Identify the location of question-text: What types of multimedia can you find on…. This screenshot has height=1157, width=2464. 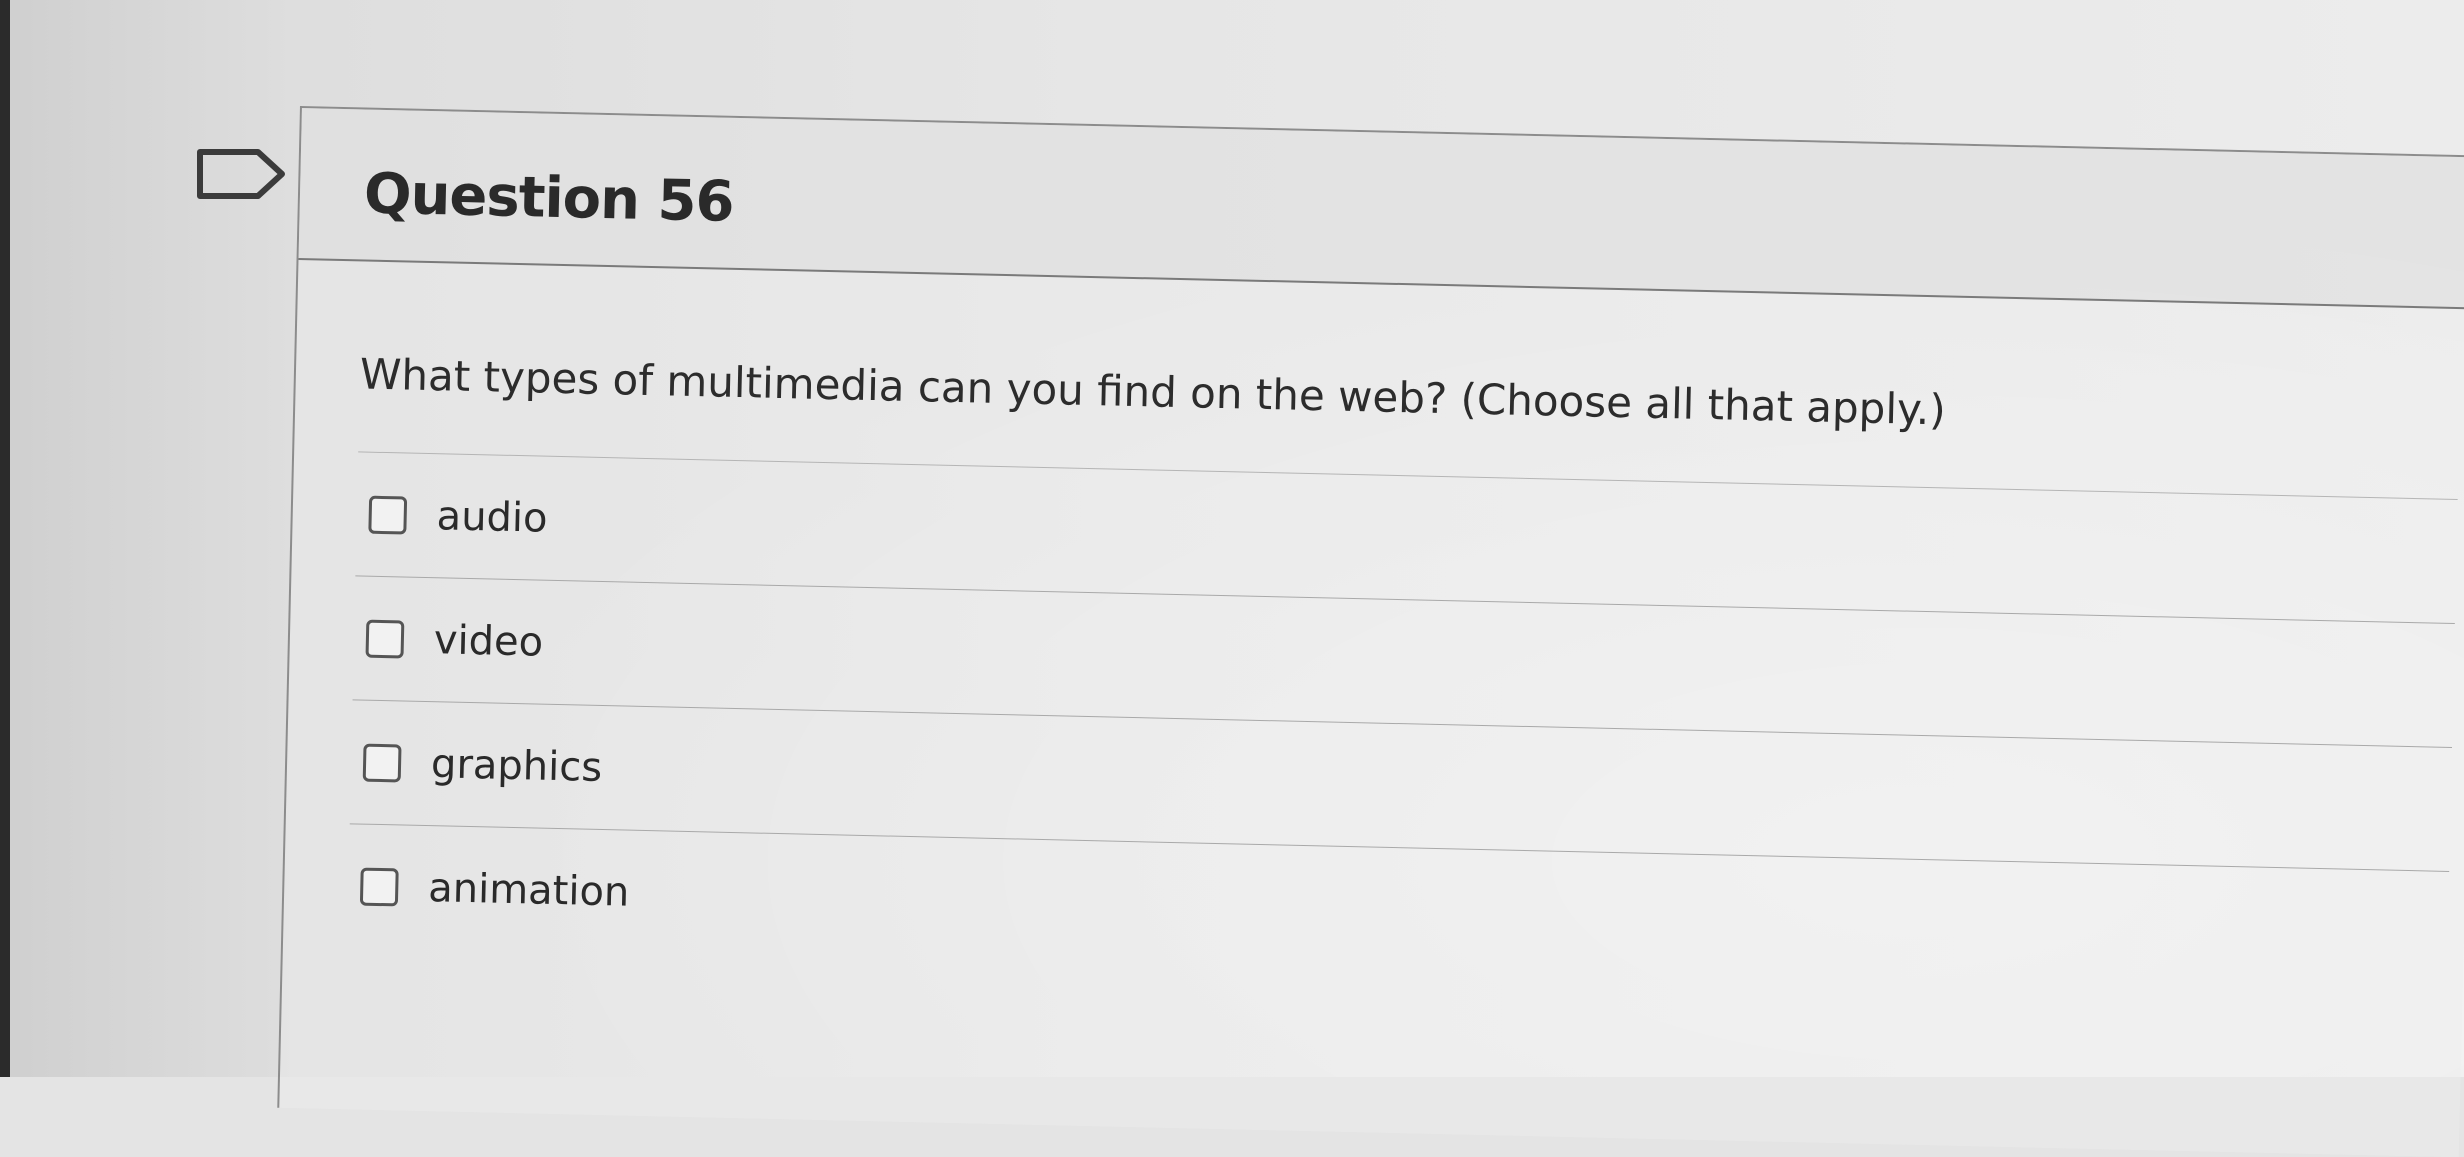
(1153, 392).